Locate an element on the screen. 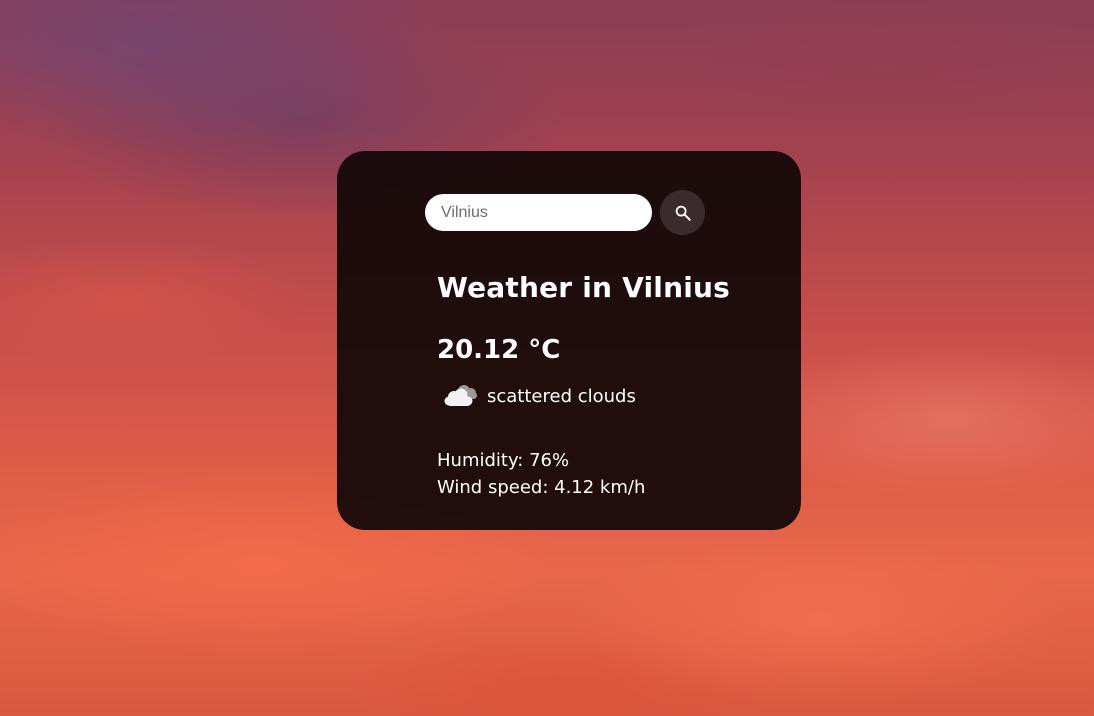 The width and height of the screenshot is (1094, 716). city-title: Weather in Vilnius is located at coordinates (584, 287).